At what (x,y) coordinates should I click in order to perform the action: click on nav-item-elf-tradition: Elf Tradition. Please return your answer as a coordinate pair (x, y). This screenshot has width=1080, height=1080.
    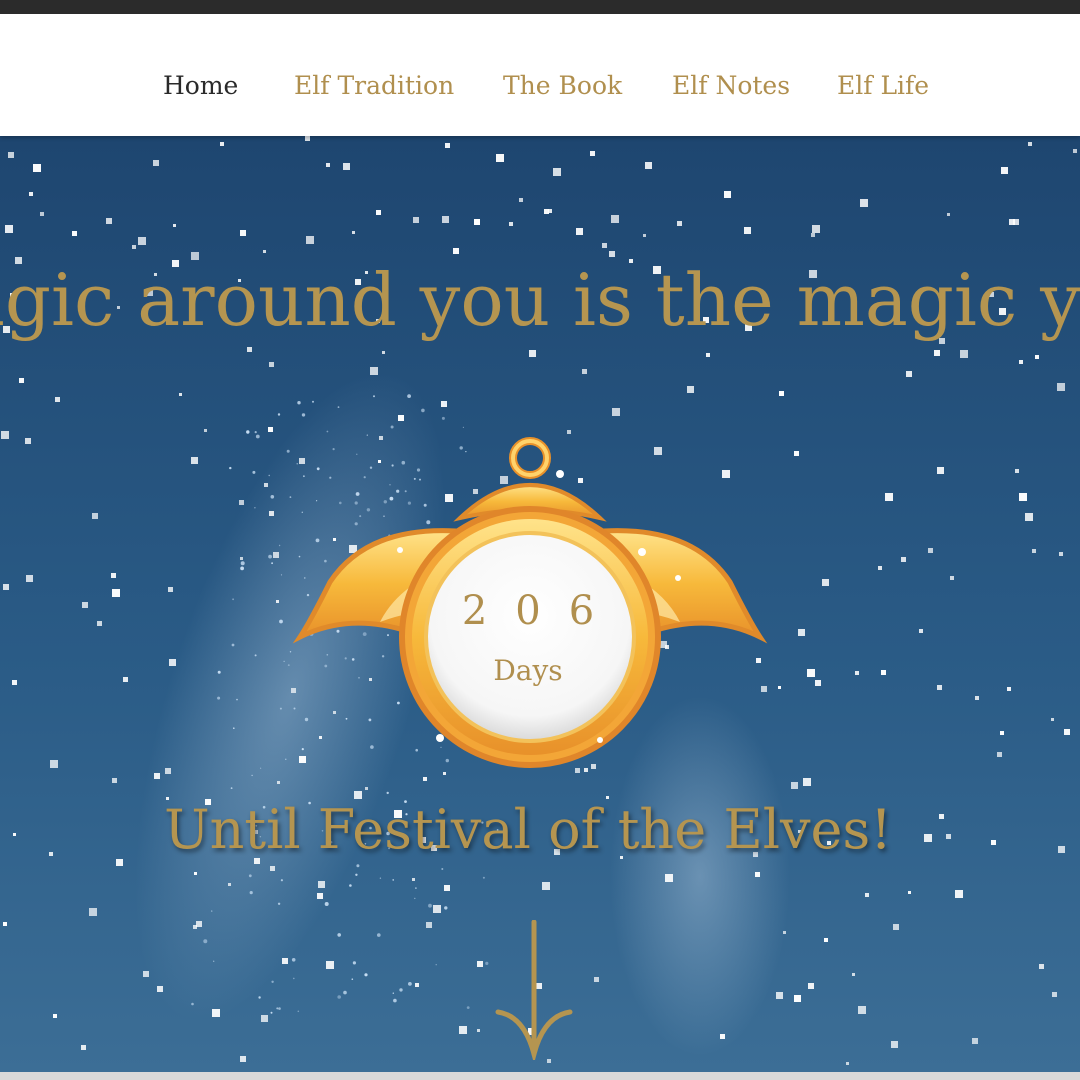
    Looking at the image, I should click on (374, 85).